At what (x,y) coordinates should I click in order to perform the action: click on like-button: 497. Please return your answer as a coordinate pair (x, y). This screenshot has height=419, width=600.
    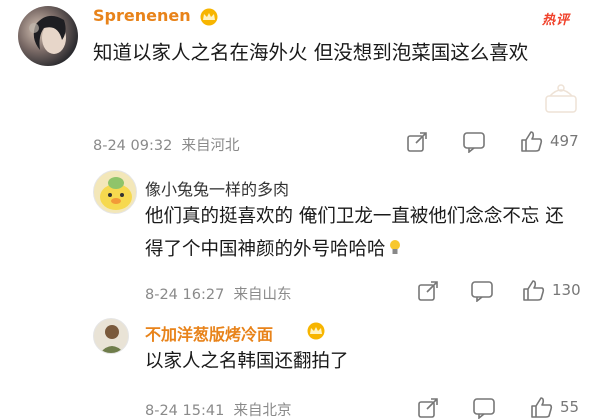
    Looking at the image, I should click on (549, 141).